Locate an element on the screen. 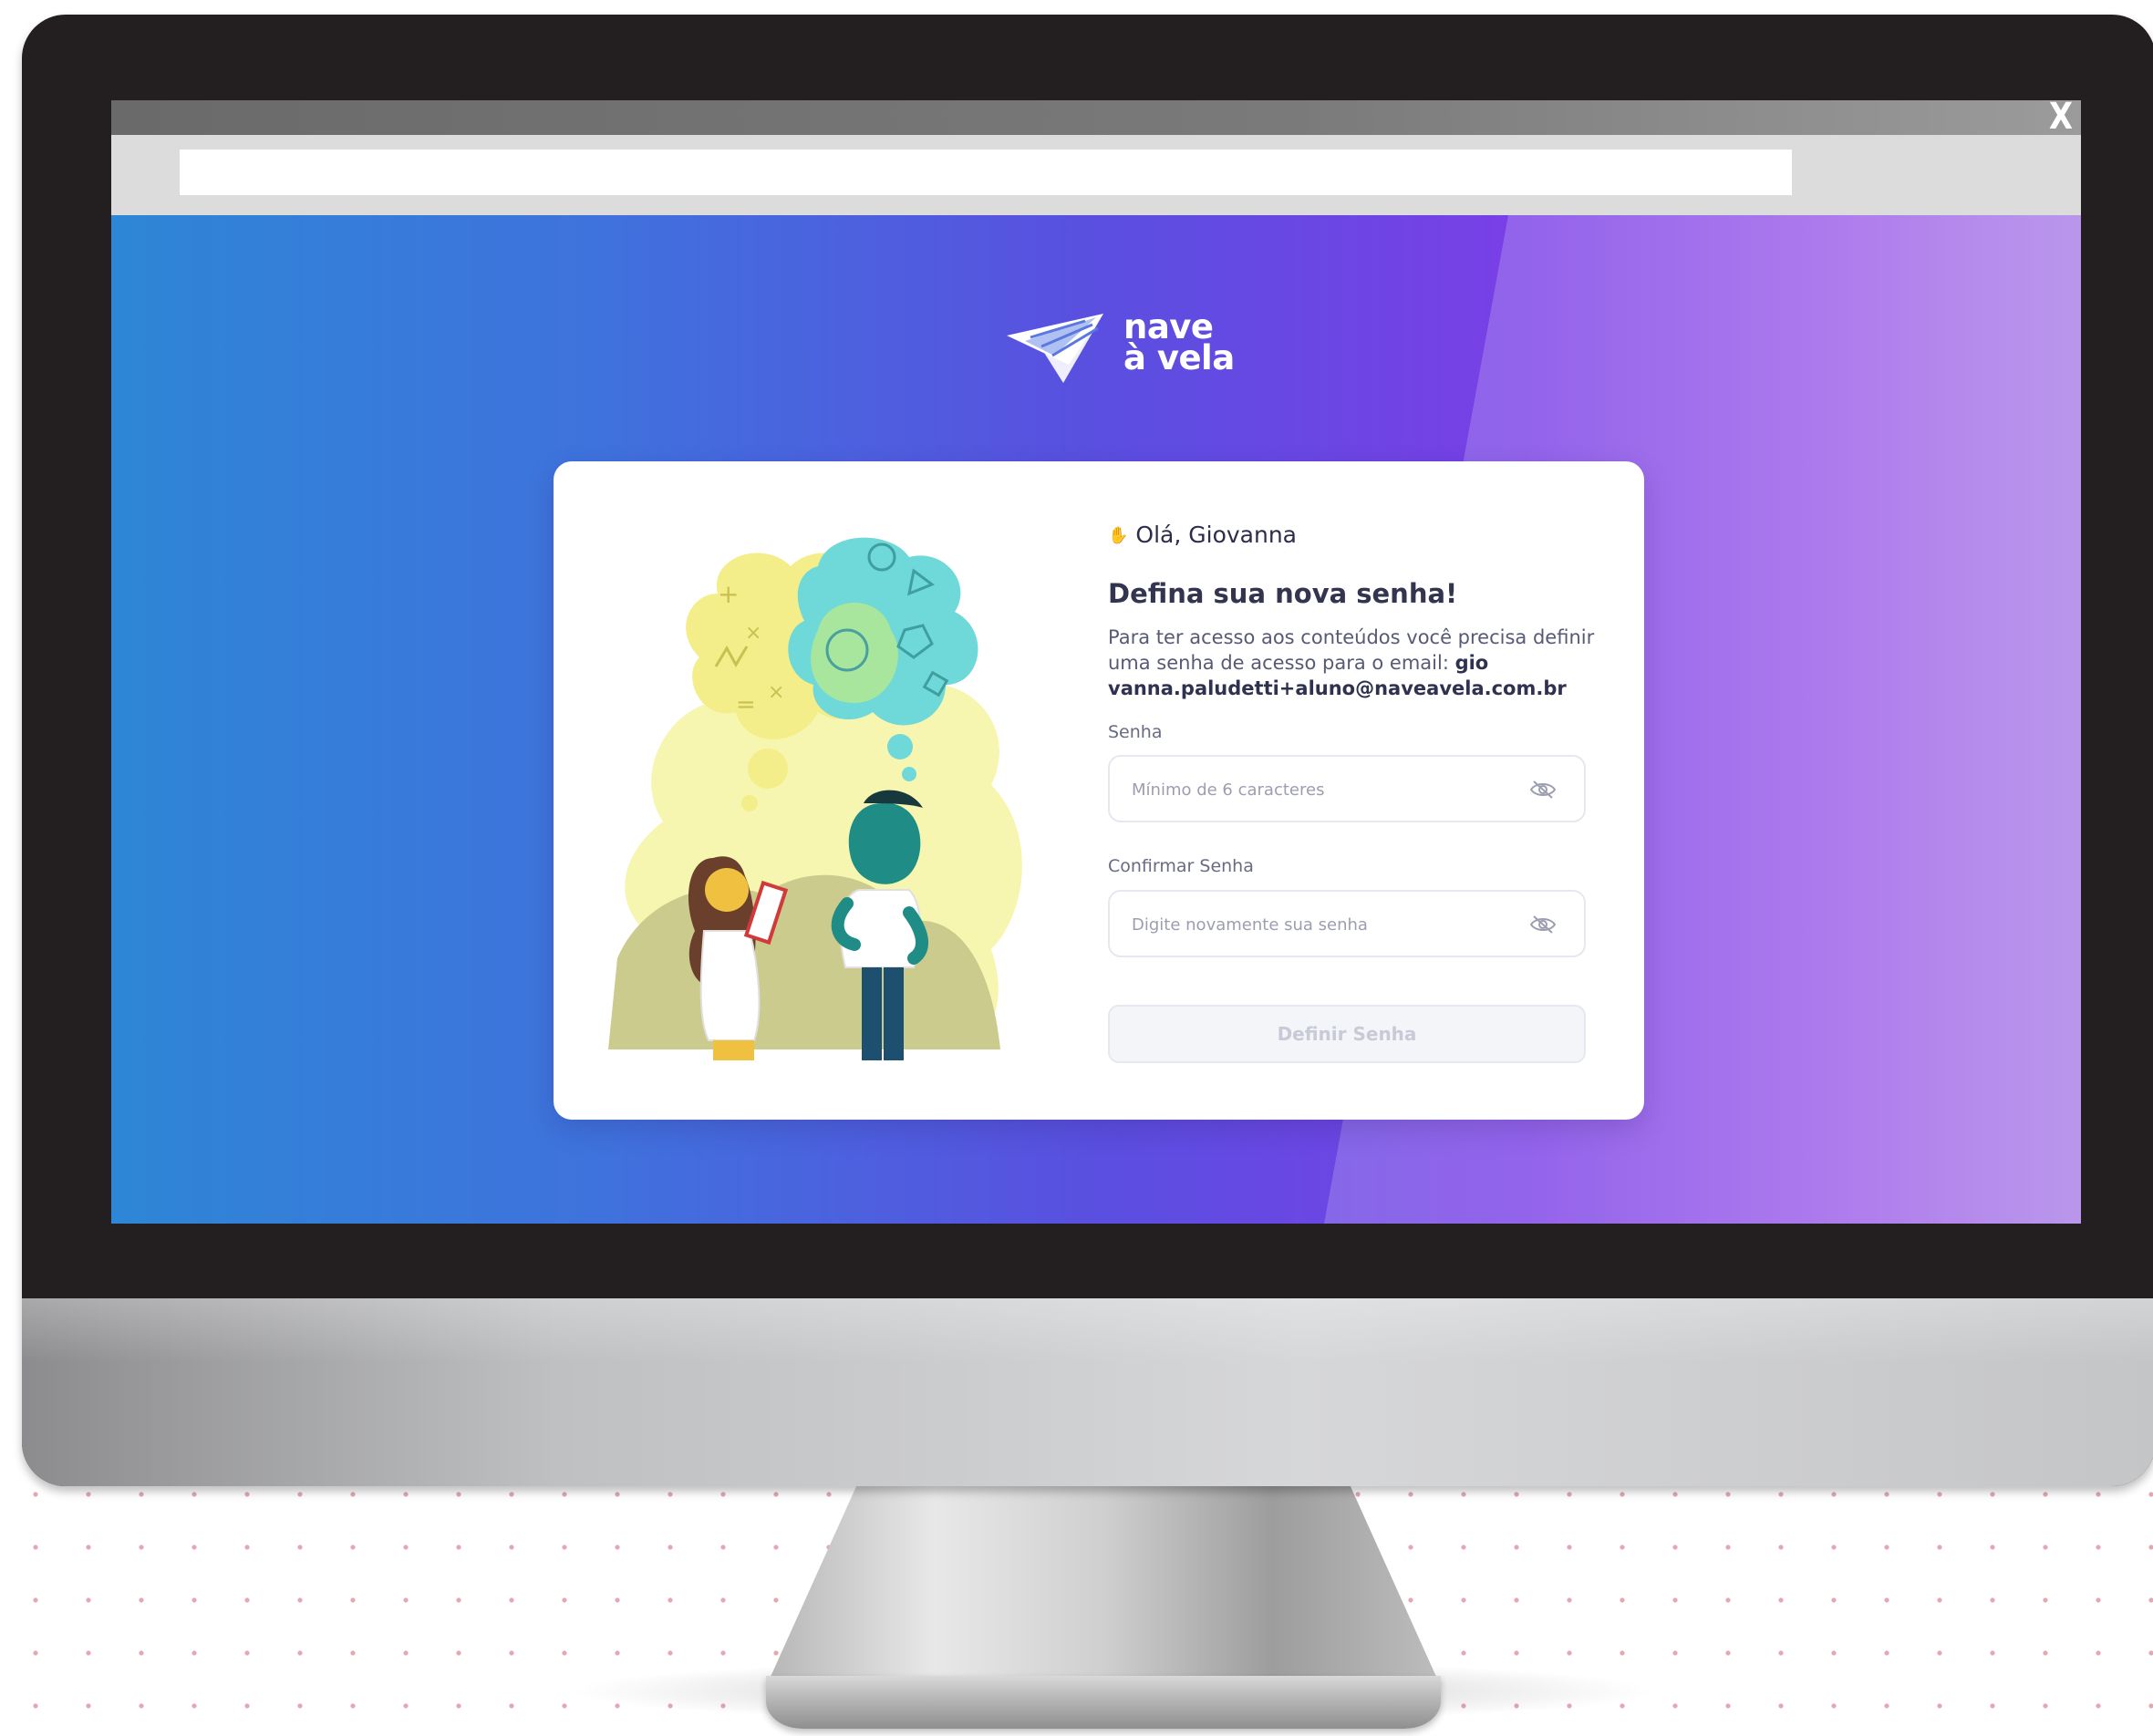  confirm-password-label: Confirmar Senha is located at coordinates (1181, 866).